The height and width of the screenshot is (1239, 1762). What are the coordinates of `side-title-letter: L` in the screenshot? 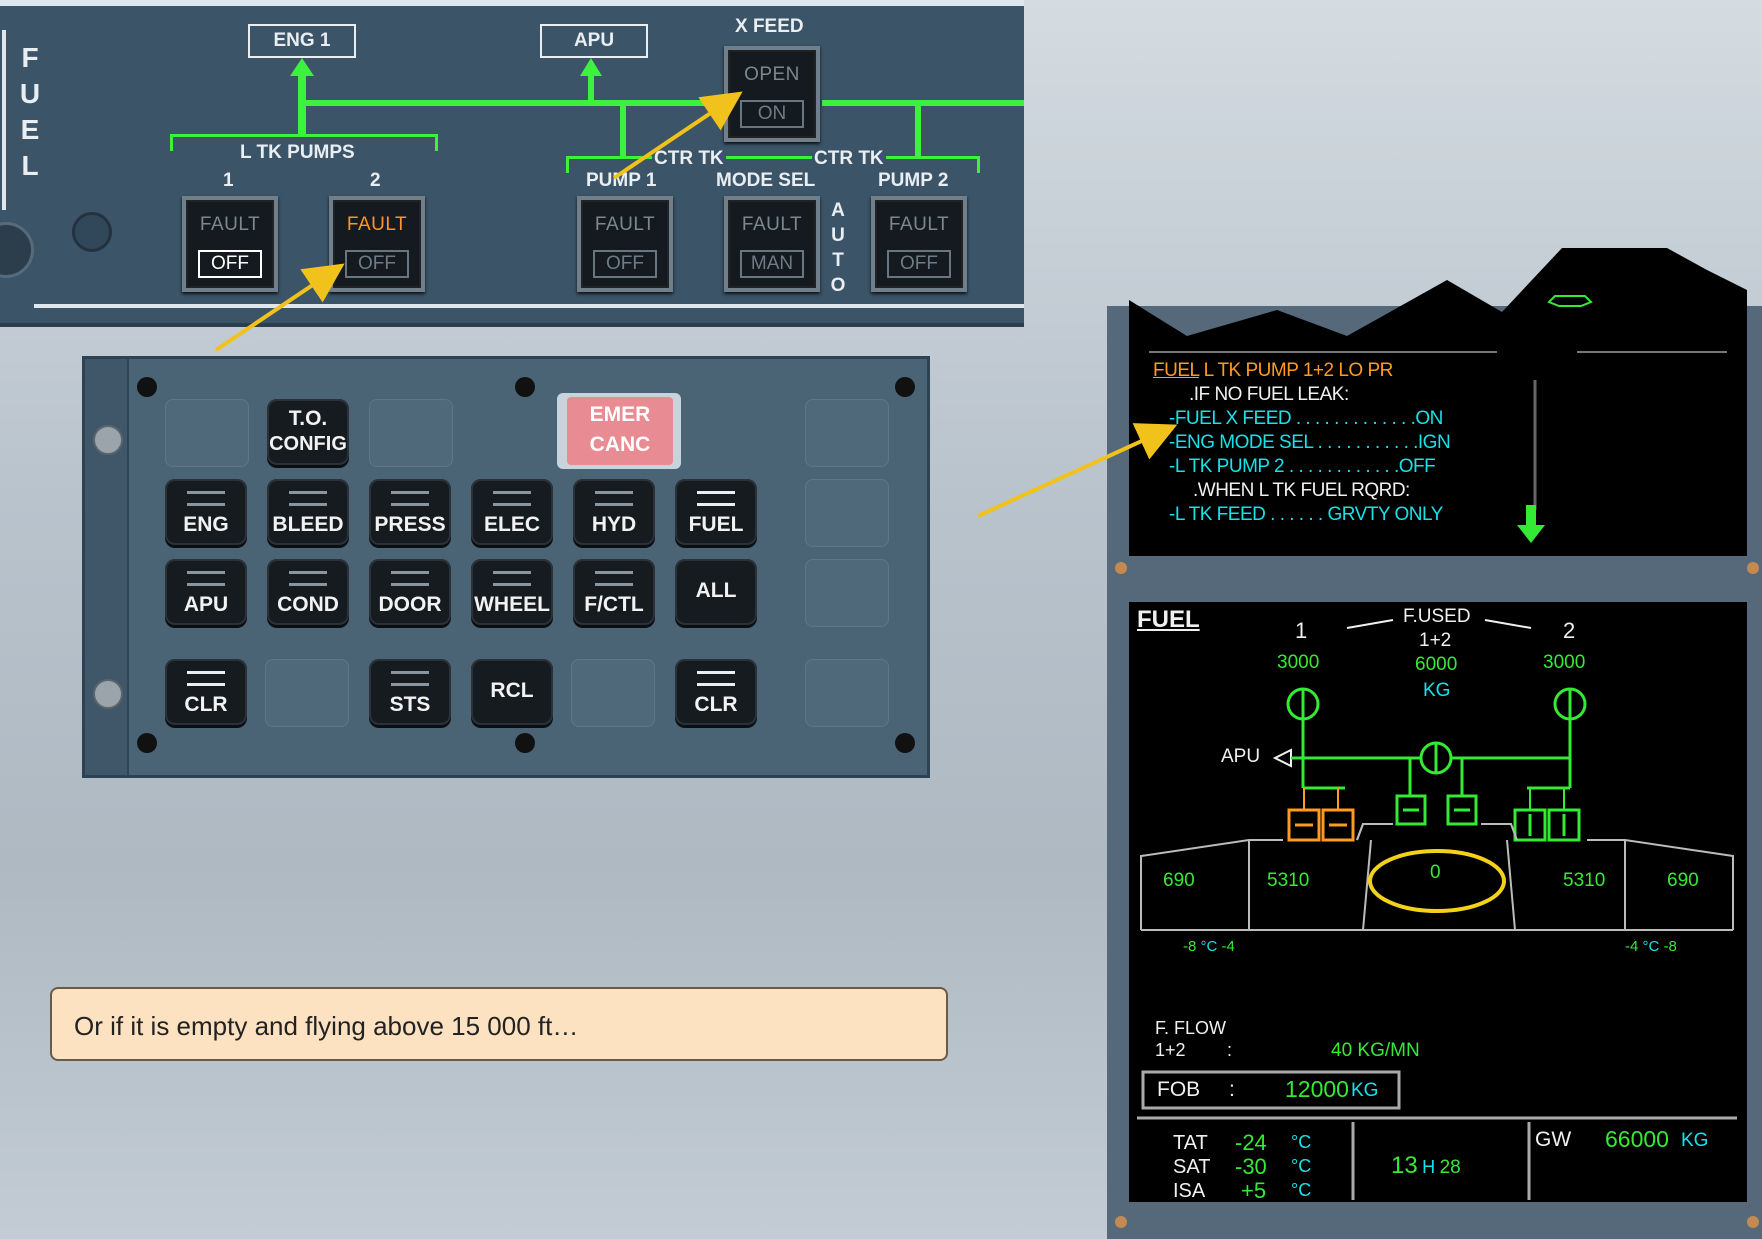 It's located at (30, 165).